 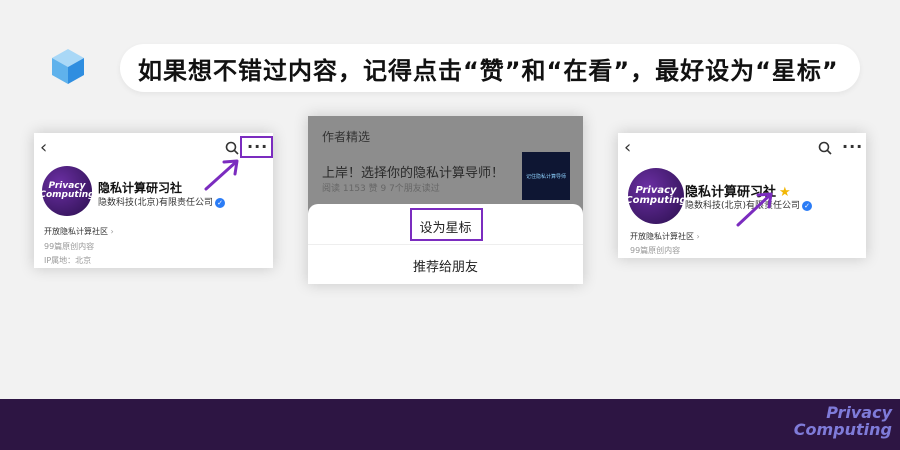 I want to click on brand-line2: Computing, so click(x=842, y=429).